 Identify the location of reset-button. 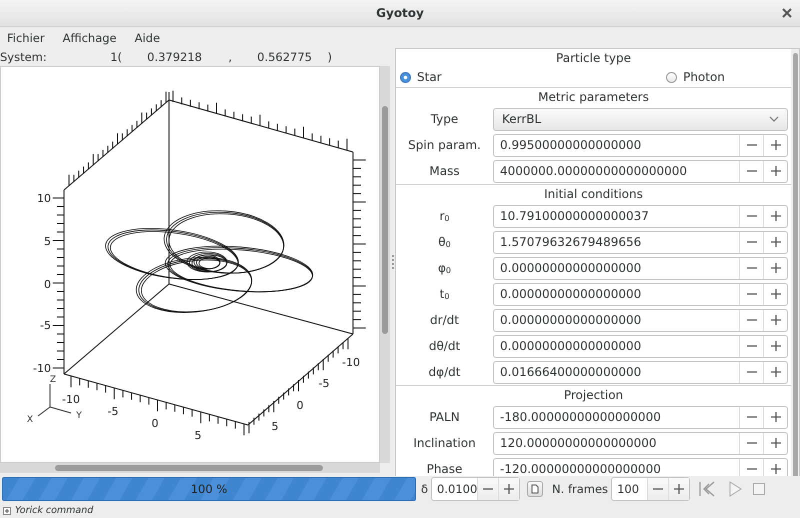
(535, 489).